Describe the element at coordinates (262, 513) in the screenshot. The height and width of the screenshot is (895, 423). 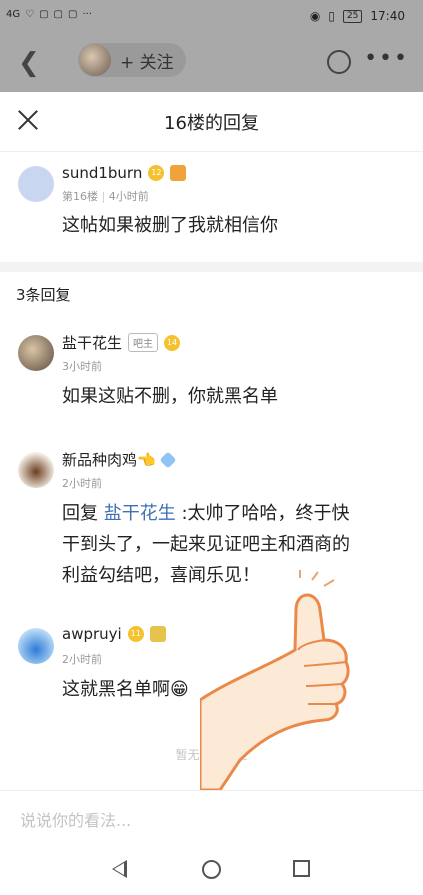
I see `reply-text: :太帅了哈哈，终于快` at that location.